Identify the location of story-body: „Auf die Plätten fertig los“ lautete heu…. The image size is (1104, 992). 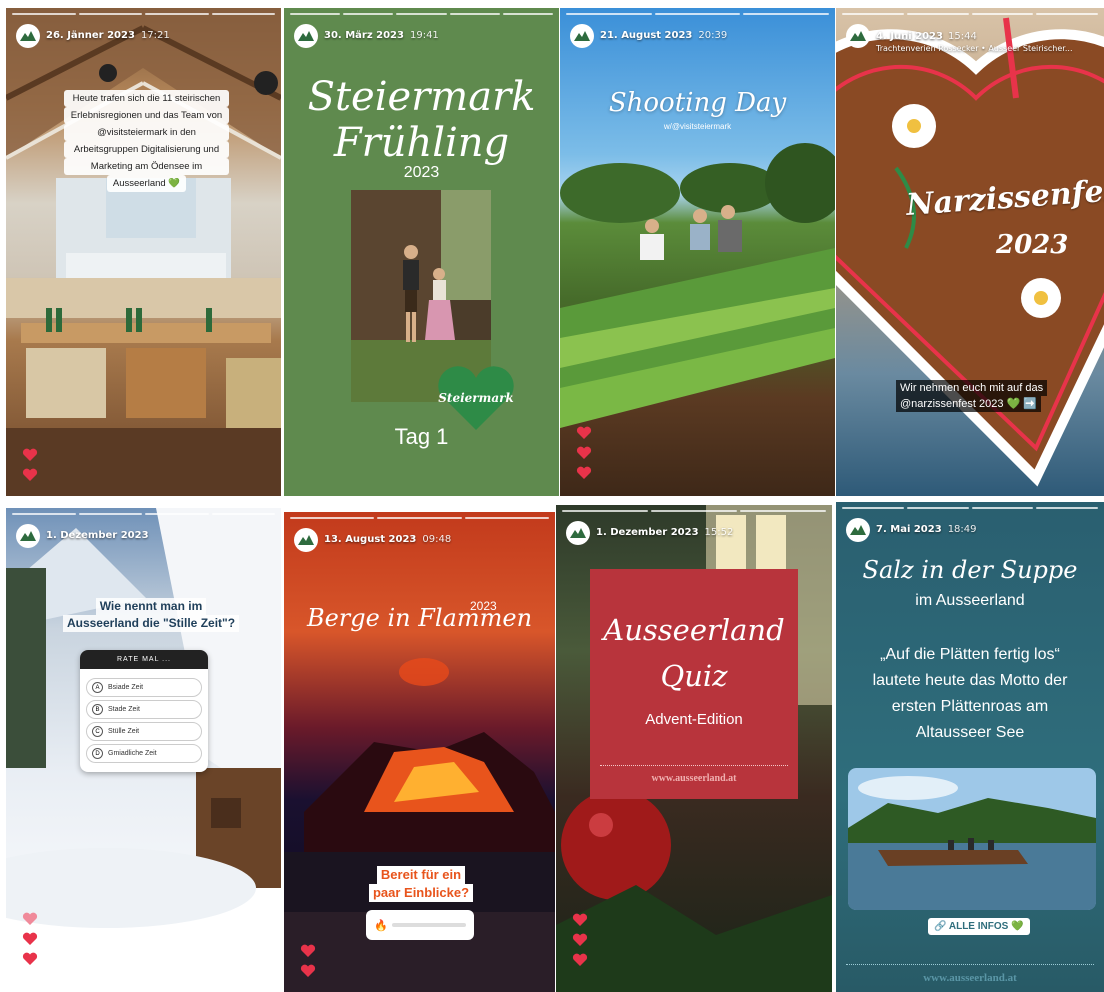
(970, 694).